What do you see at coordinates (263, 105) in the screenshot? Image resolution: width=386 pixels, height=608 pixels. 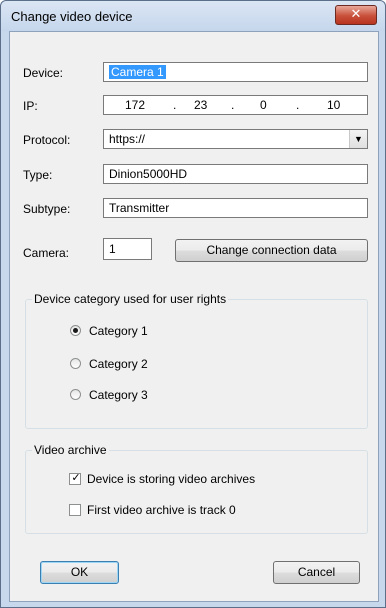 I see `ip-octet-3: 0` at bounding box center [263, 105].